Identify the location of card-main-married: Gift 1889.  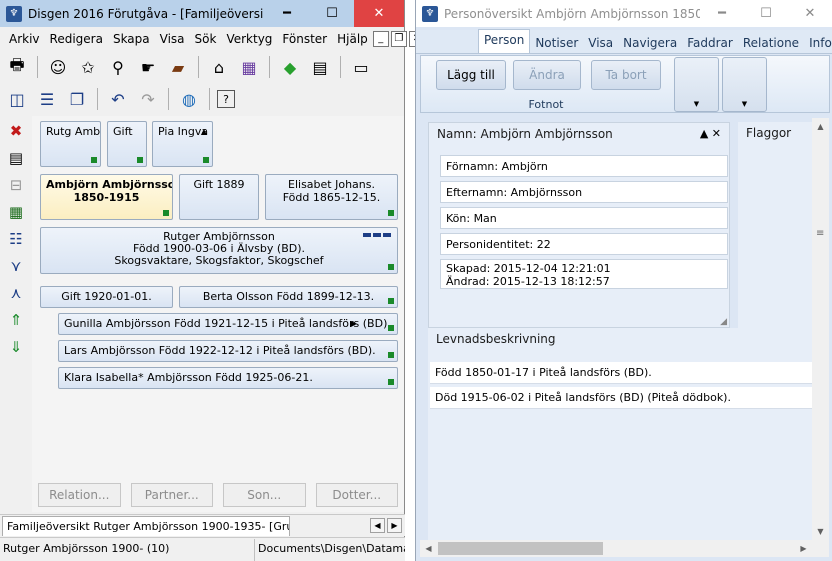
(219, 197).